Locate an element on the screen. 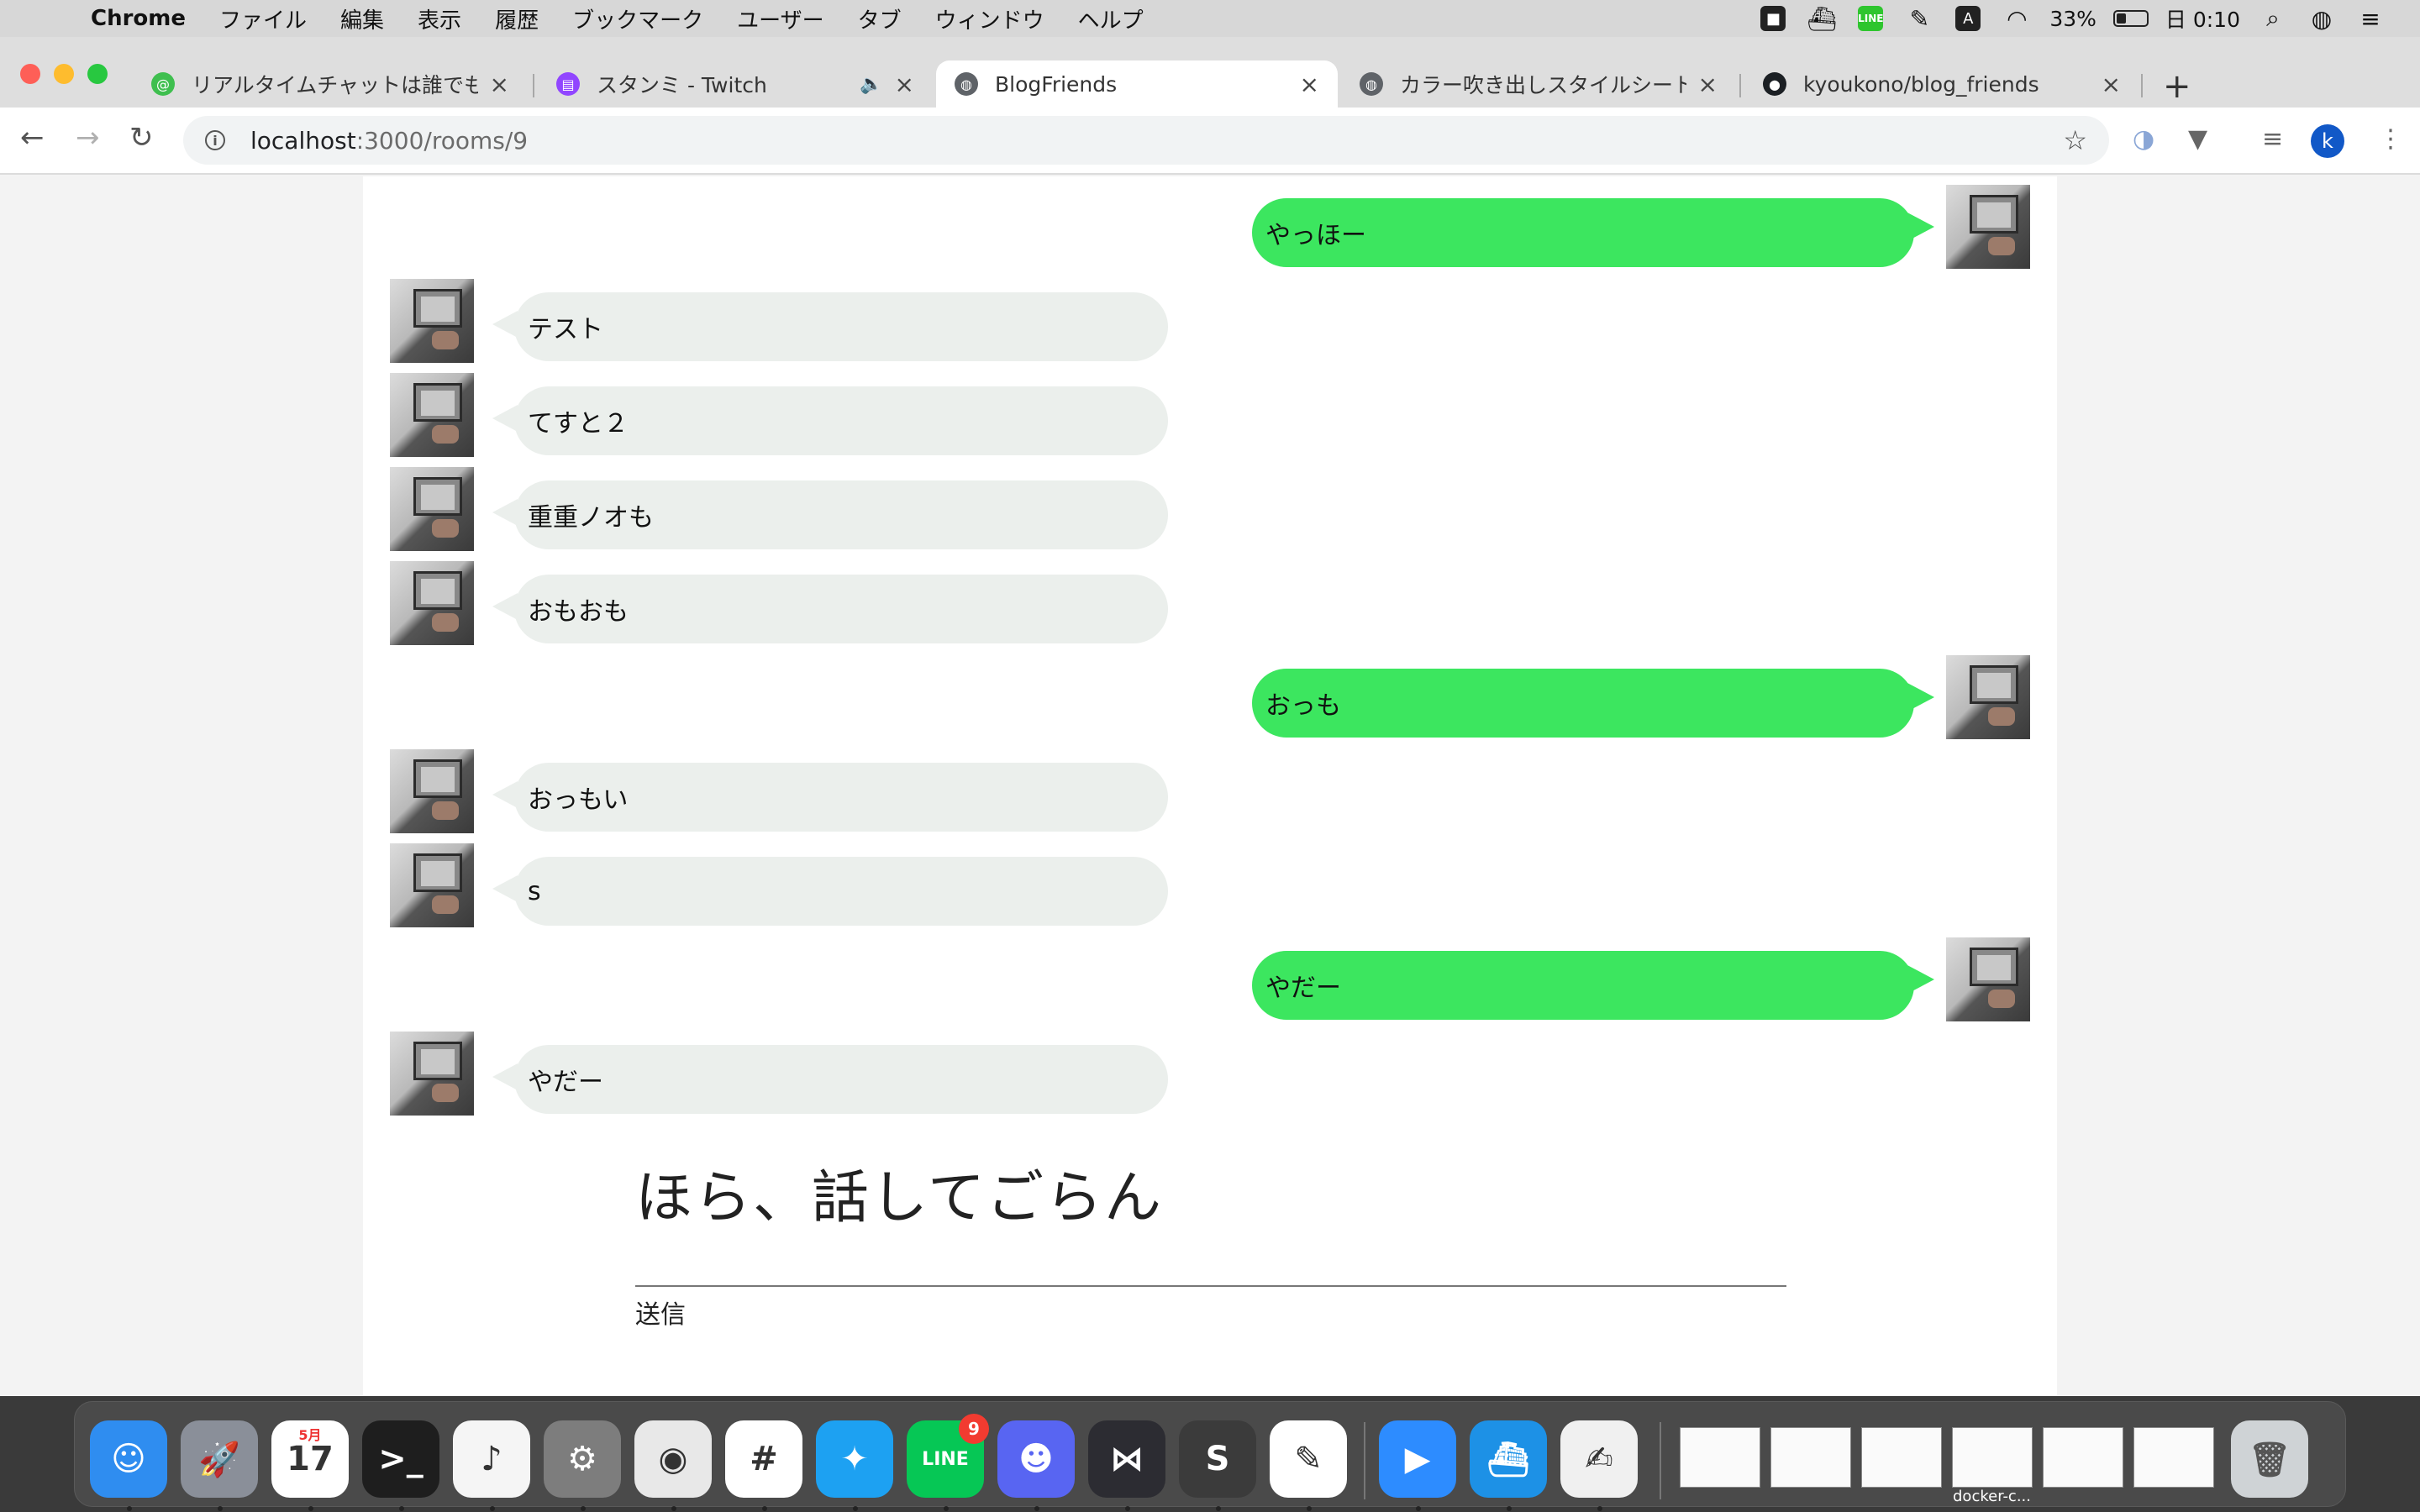 This screenshot has width=2420, height=1512. media-control-icon: ≡ is located at coordinates (2272, 139).